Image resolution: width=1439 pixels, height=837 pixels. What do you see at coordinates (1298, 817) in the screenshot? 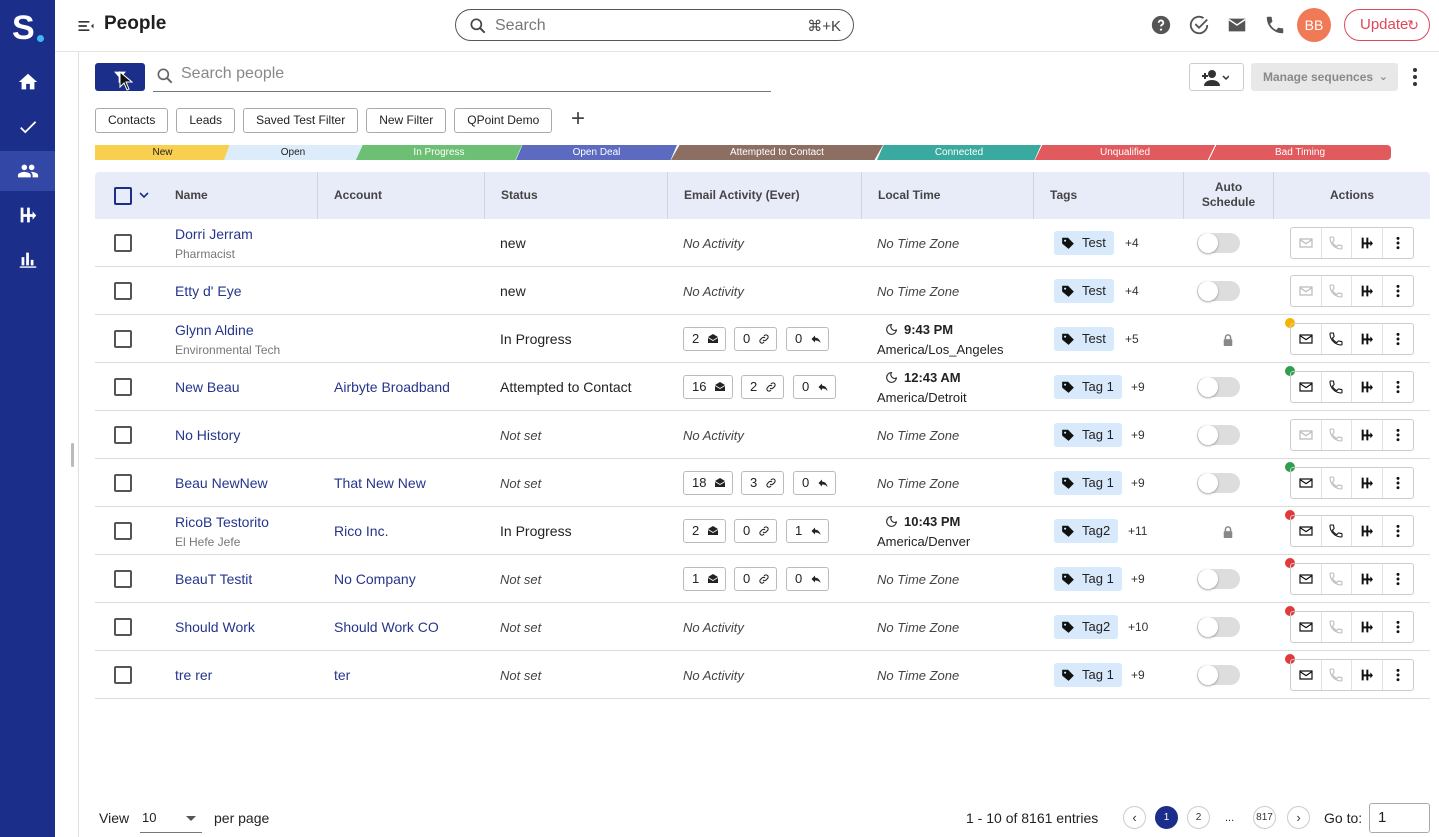
I see `next-page-icon: ›` at bounding box center [1298, 817].